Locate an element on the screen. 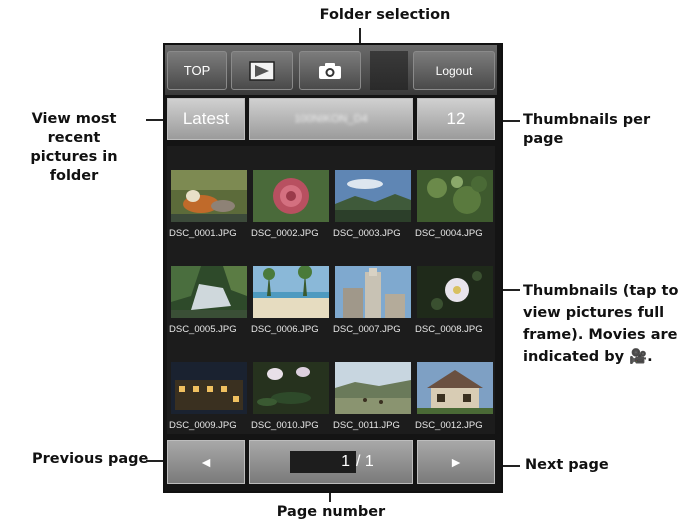 This screenshot has width=690, height=525. thumbnail-filename: DSC_0002.JPG is located at coordinates (285, 233).